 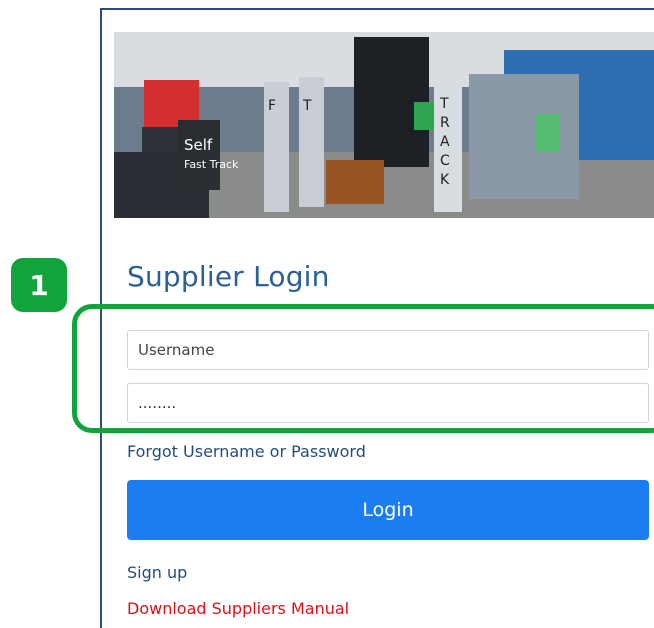 I want to click on svg-text: A, so click(x=445, y=142).